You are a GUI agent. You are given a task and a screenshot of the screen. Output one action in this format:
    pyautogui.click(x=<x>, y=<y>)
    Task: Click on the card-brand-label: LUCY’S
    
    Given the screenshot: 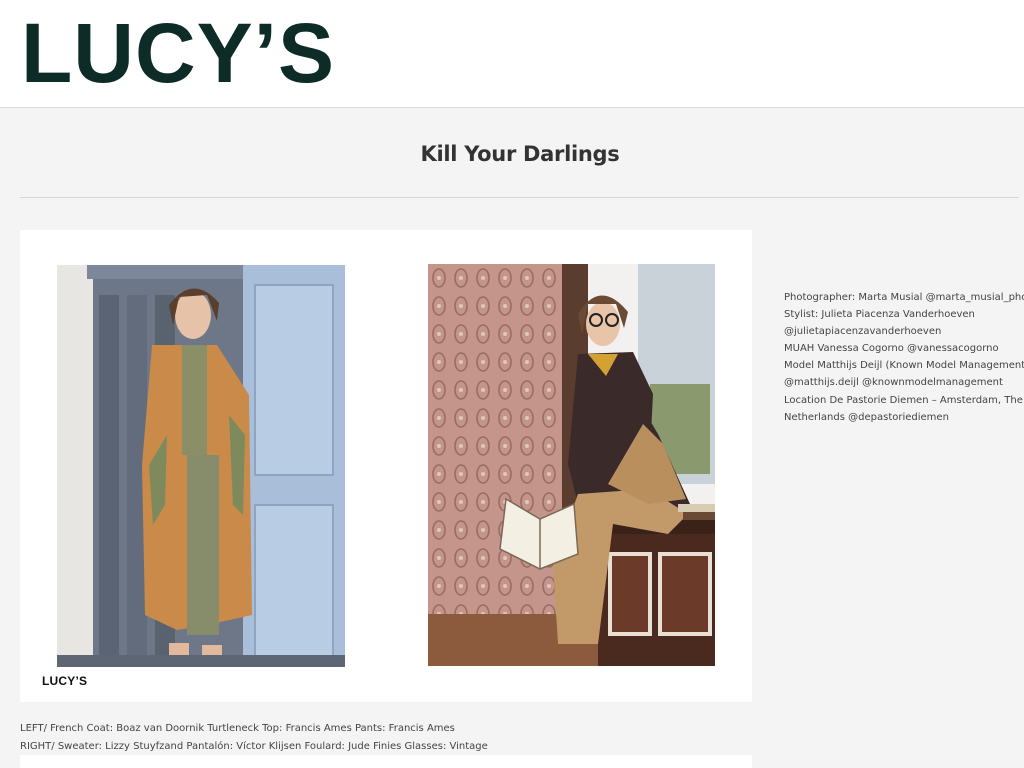 What is the action you would take?
    pyautogui.click(x=65, y=681)
    